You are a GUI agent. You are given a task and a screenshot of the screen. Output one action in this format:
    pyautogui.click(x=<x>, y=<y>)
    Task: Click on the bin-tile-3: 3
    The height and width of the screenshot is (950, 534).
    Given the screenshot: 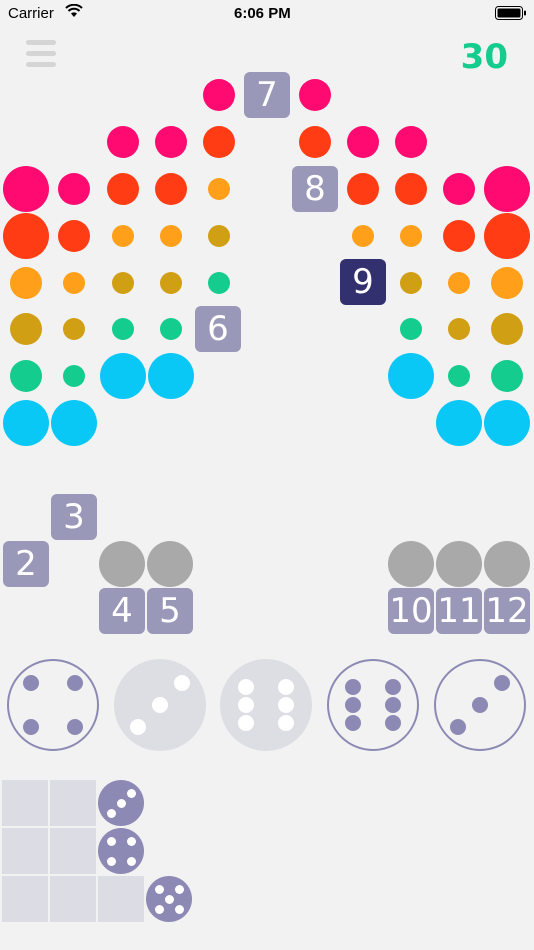 What is the action you would take?
    pyautogui.click(x=74, y=517)
    